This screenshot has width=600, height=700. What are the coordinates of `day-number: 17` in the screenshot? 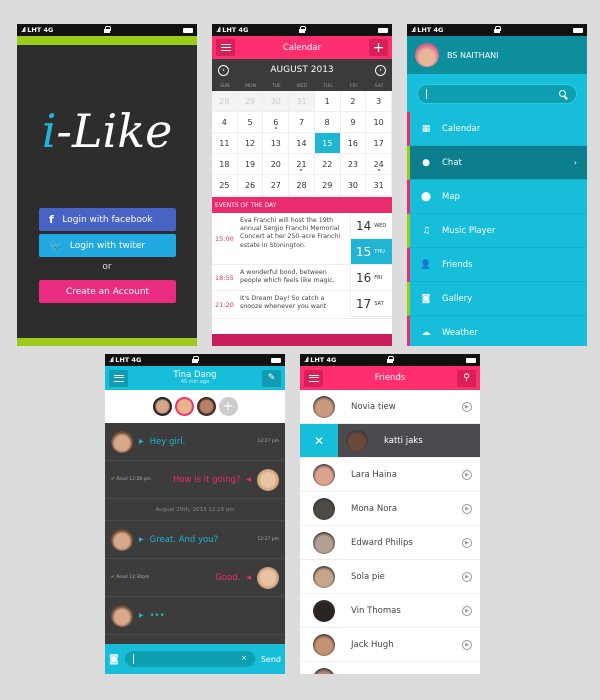 It's located at (378, 143).